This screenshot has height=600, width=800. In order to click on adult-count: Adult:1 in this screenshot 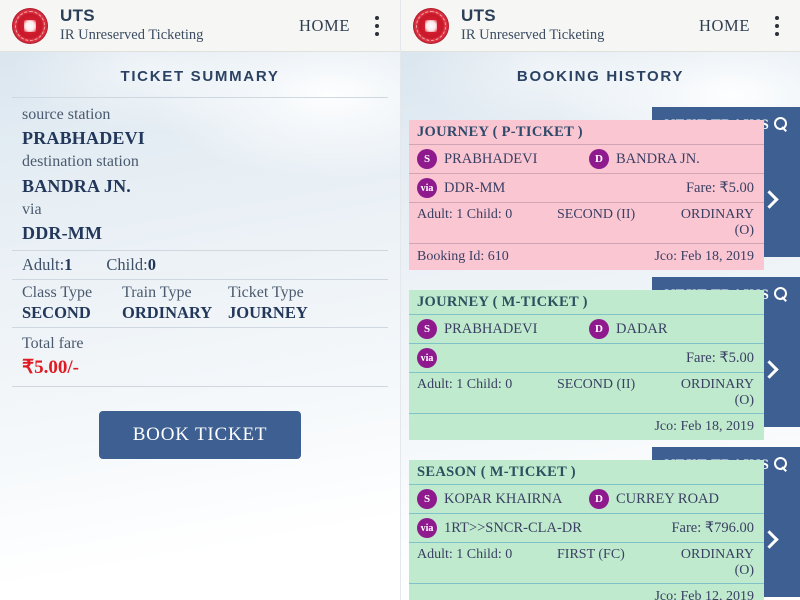, I will do `click(47, 265)`.